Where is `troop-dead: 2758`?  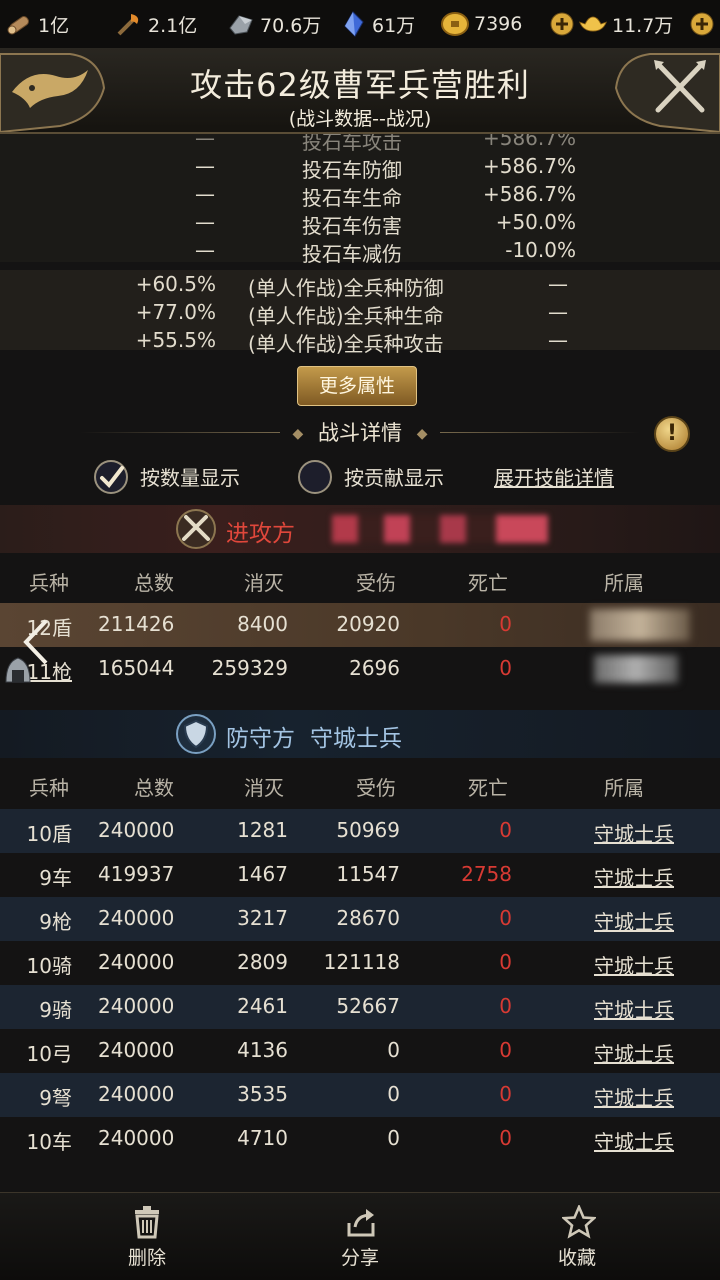
troop-dead: 2758 is located at coordinates (486, 874).